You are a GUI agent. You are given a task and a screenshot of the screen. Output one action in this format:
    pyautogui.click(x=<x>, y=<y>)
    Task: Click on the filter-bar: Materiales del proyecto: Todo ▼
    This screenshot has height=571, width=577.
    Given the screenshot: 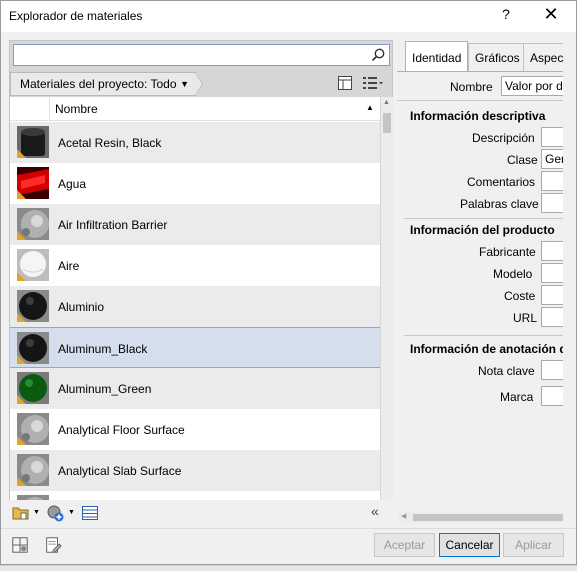 What is the action you would take?
    pyautogui.click(x=201, y=84)
    